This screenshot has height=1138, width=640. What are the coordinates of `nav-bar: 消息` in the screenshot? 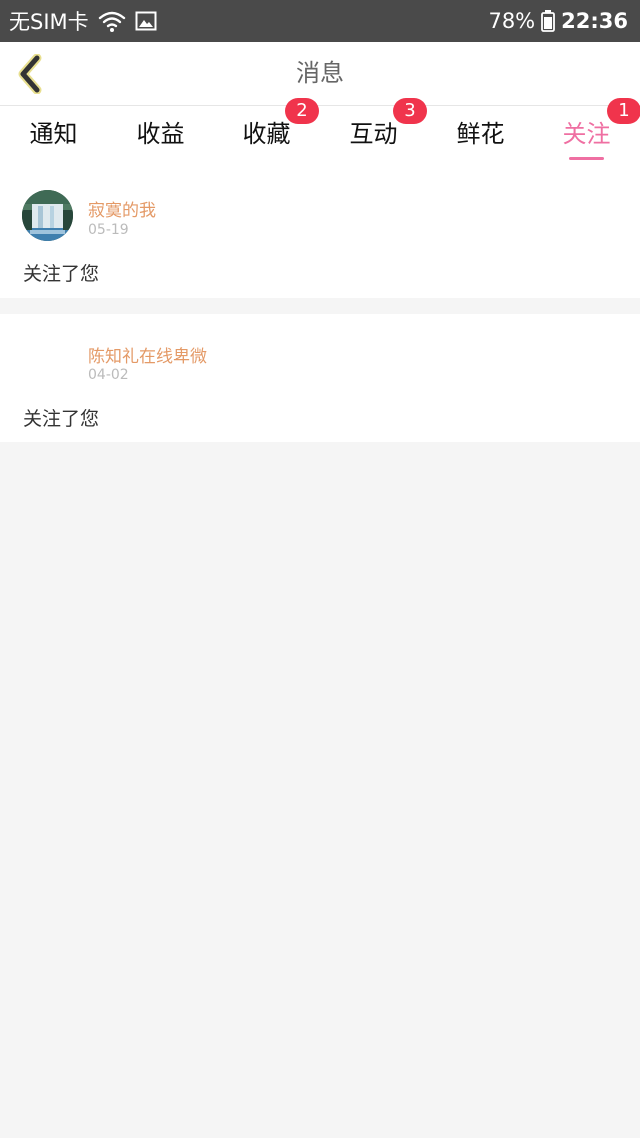 It's located at (320, 74).